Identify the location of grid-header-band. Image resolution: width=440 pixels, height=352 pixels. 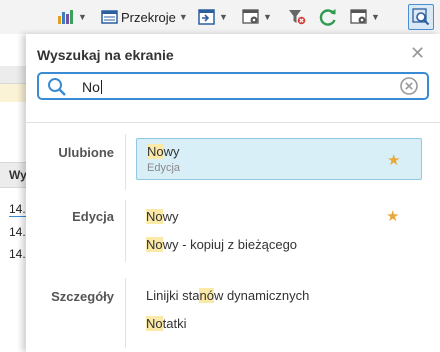
(13, 75).